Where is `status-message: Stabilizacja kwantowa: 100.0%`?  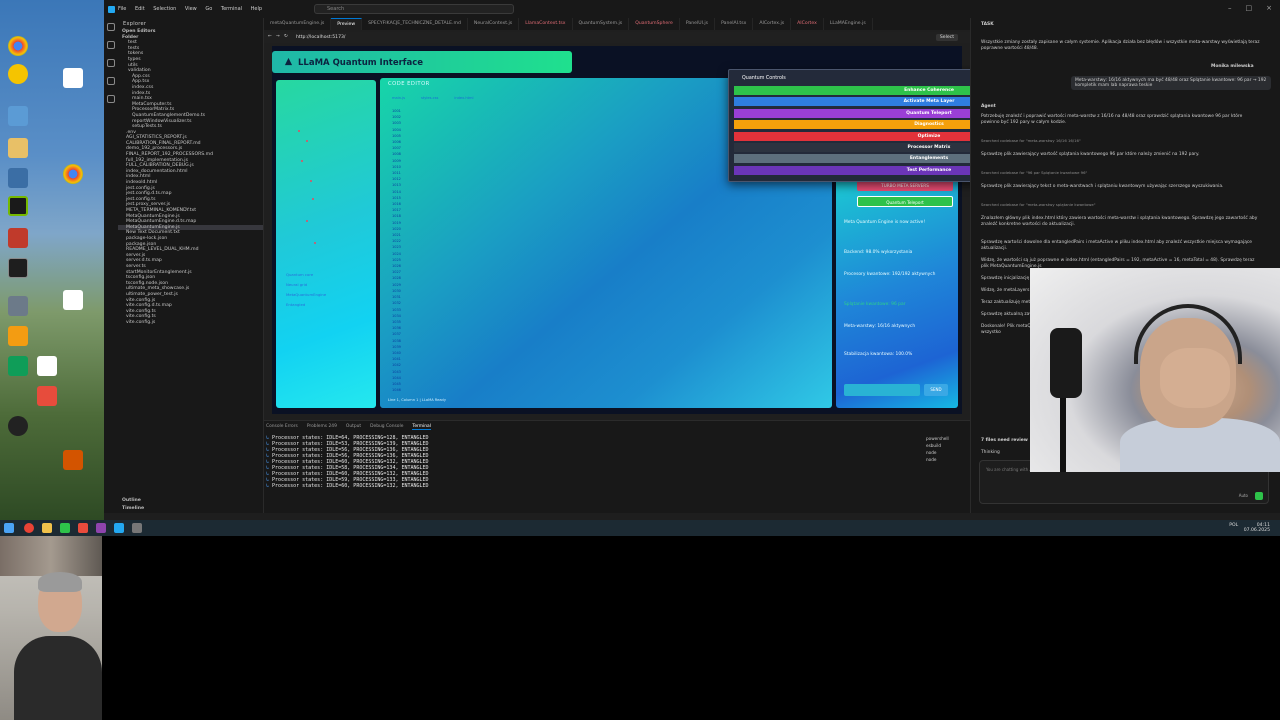 status-message: Stabilizacja kwantowa: 100.0% is located at coordinates (878, 354).